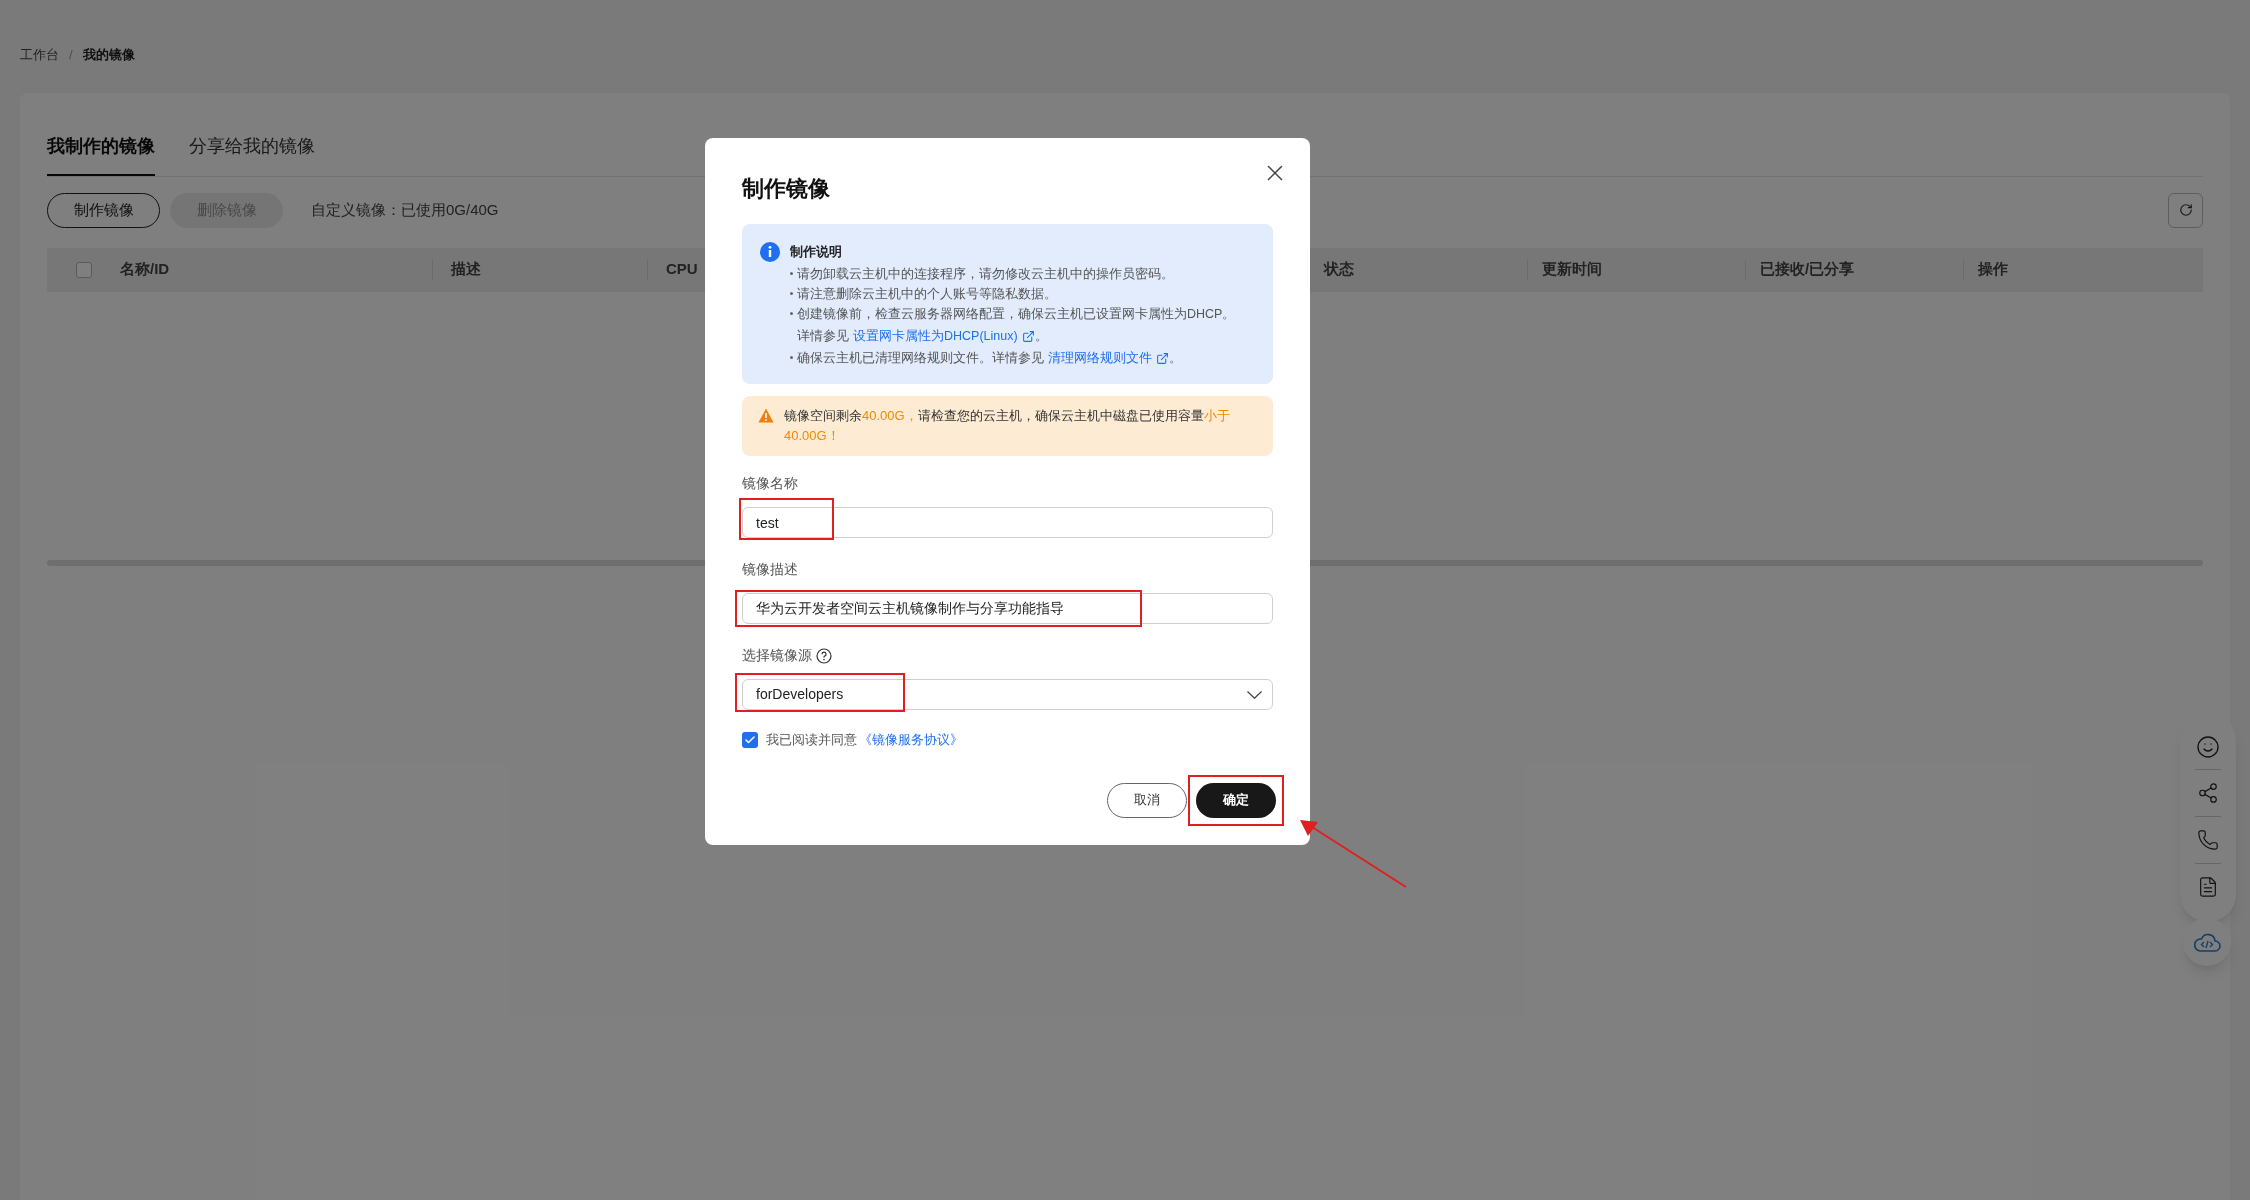 The width and height of the screenshot is (2250, 1200). What do you see at coordinates (1007, 426) in the screenshot?
I see `warning-text: 镜像空间剩余40.00G，请检查您的云主机，确保云主机中磁盘已使用容量小于40.00G！` at bounding box center [1007, 426].